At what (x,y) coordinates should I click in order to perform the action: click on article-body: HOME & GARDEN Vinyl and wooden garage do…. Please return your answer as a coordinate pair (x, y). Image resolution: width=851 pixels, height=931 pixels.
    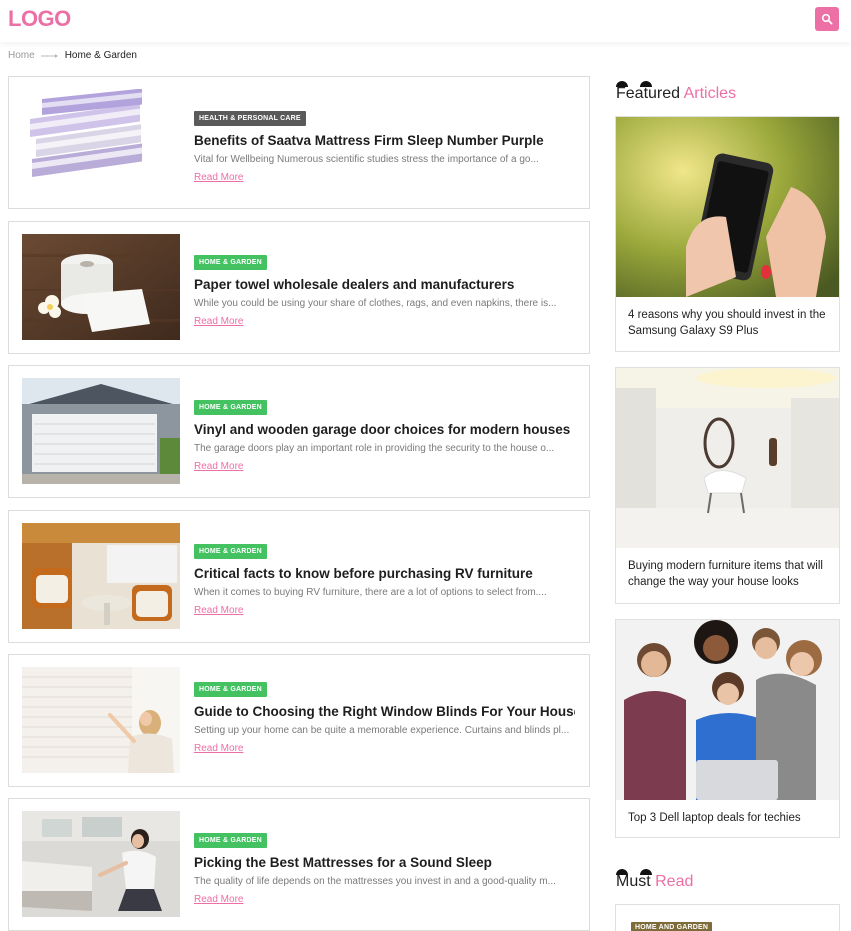
    Looking at the image, I should click on (384, 435).